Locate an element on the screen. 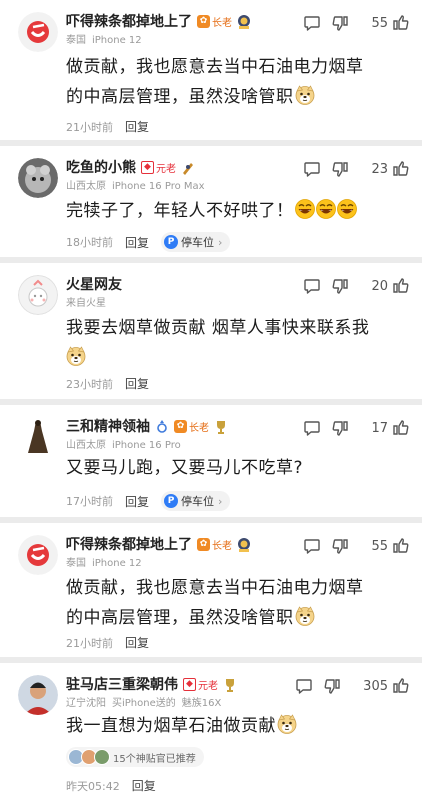  ring-icon is located at coordinates (162, 426).